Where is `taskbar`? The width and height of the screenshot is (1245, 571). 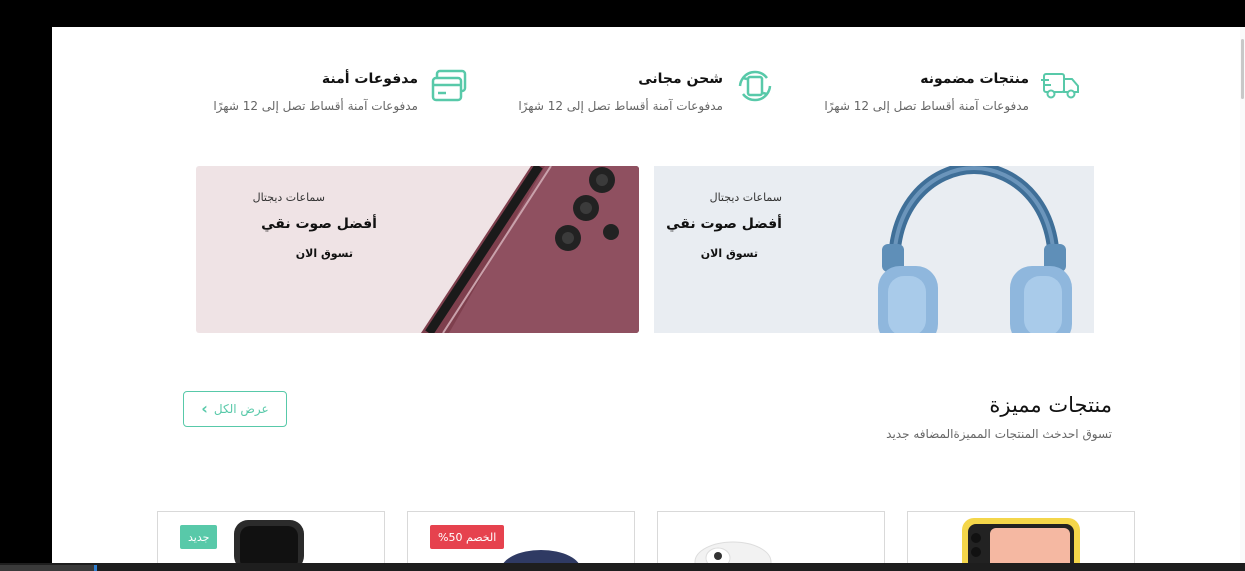 taskbar is located at coordinates (622, 567).